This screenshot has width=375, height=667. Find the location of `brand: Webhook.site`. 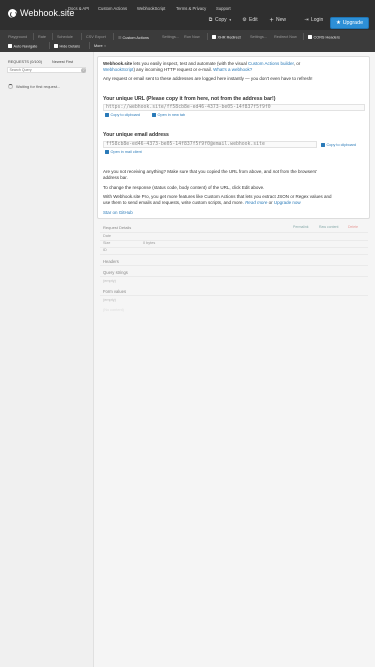

brand: Webhook.site is located at coordinates (41, 13).